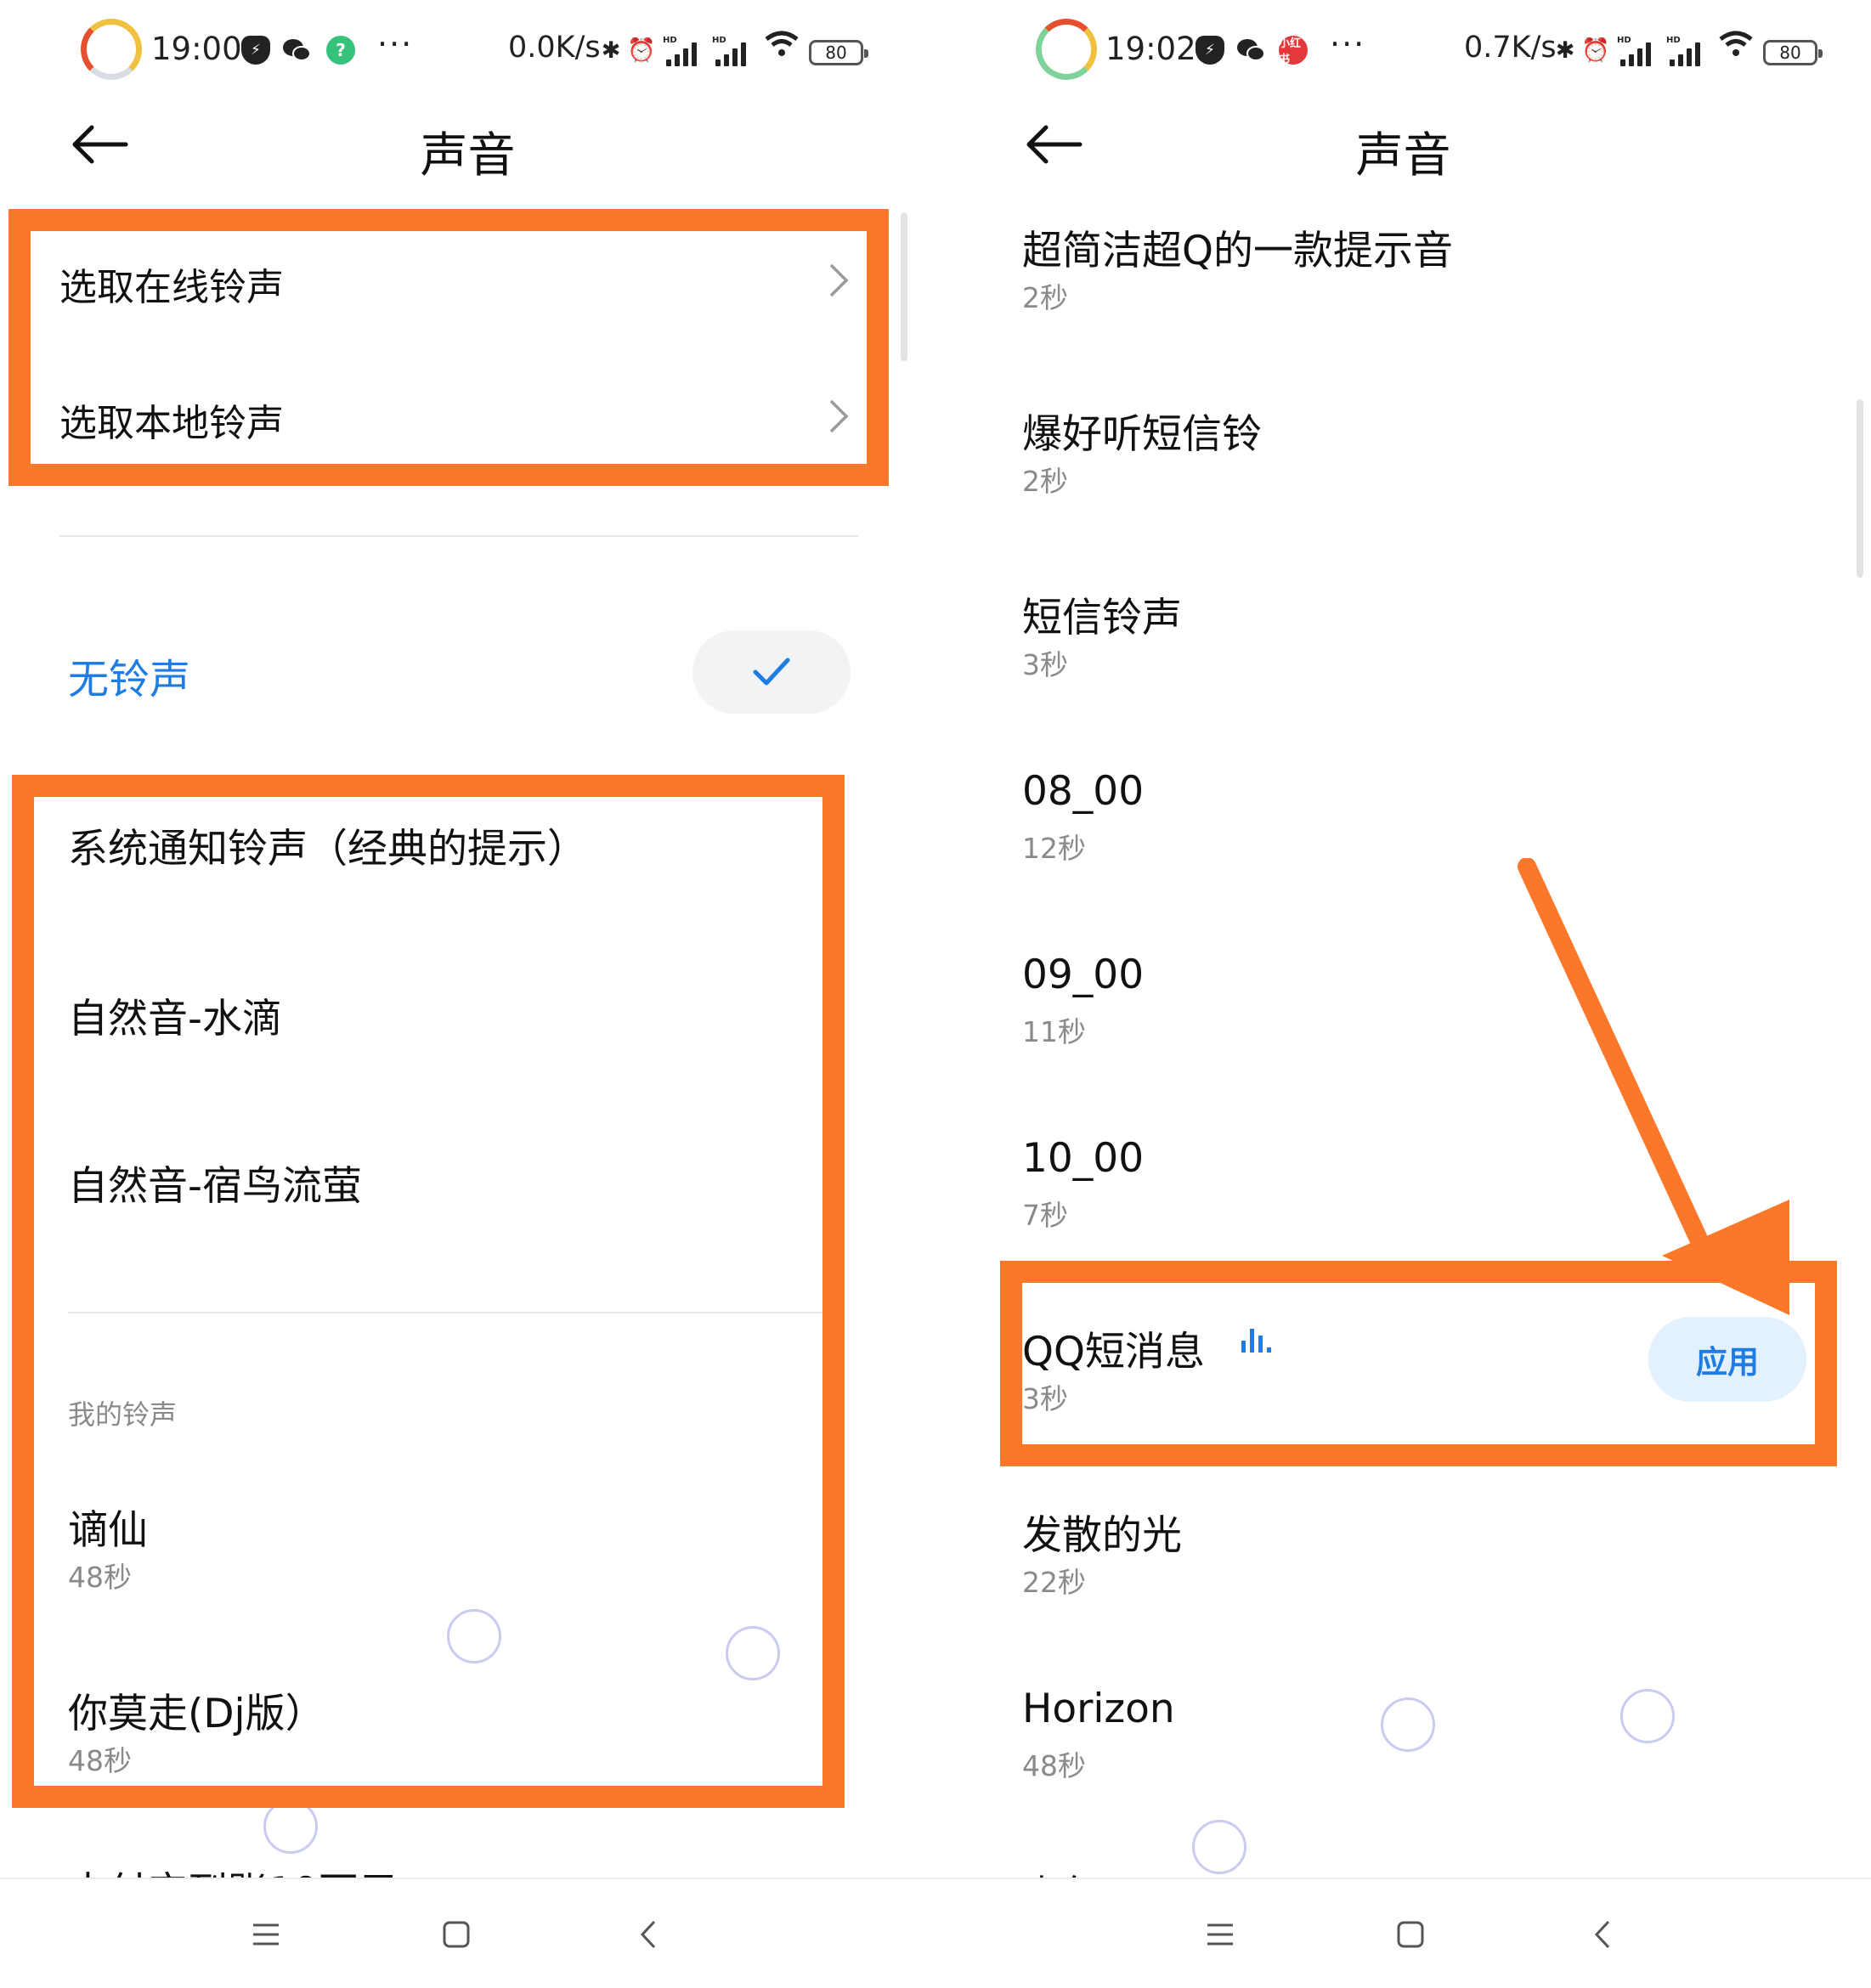 The width and height of the screenshot is (1871, 1988). I want to click on ringtone-item: 09_00, so click(1083, 975).